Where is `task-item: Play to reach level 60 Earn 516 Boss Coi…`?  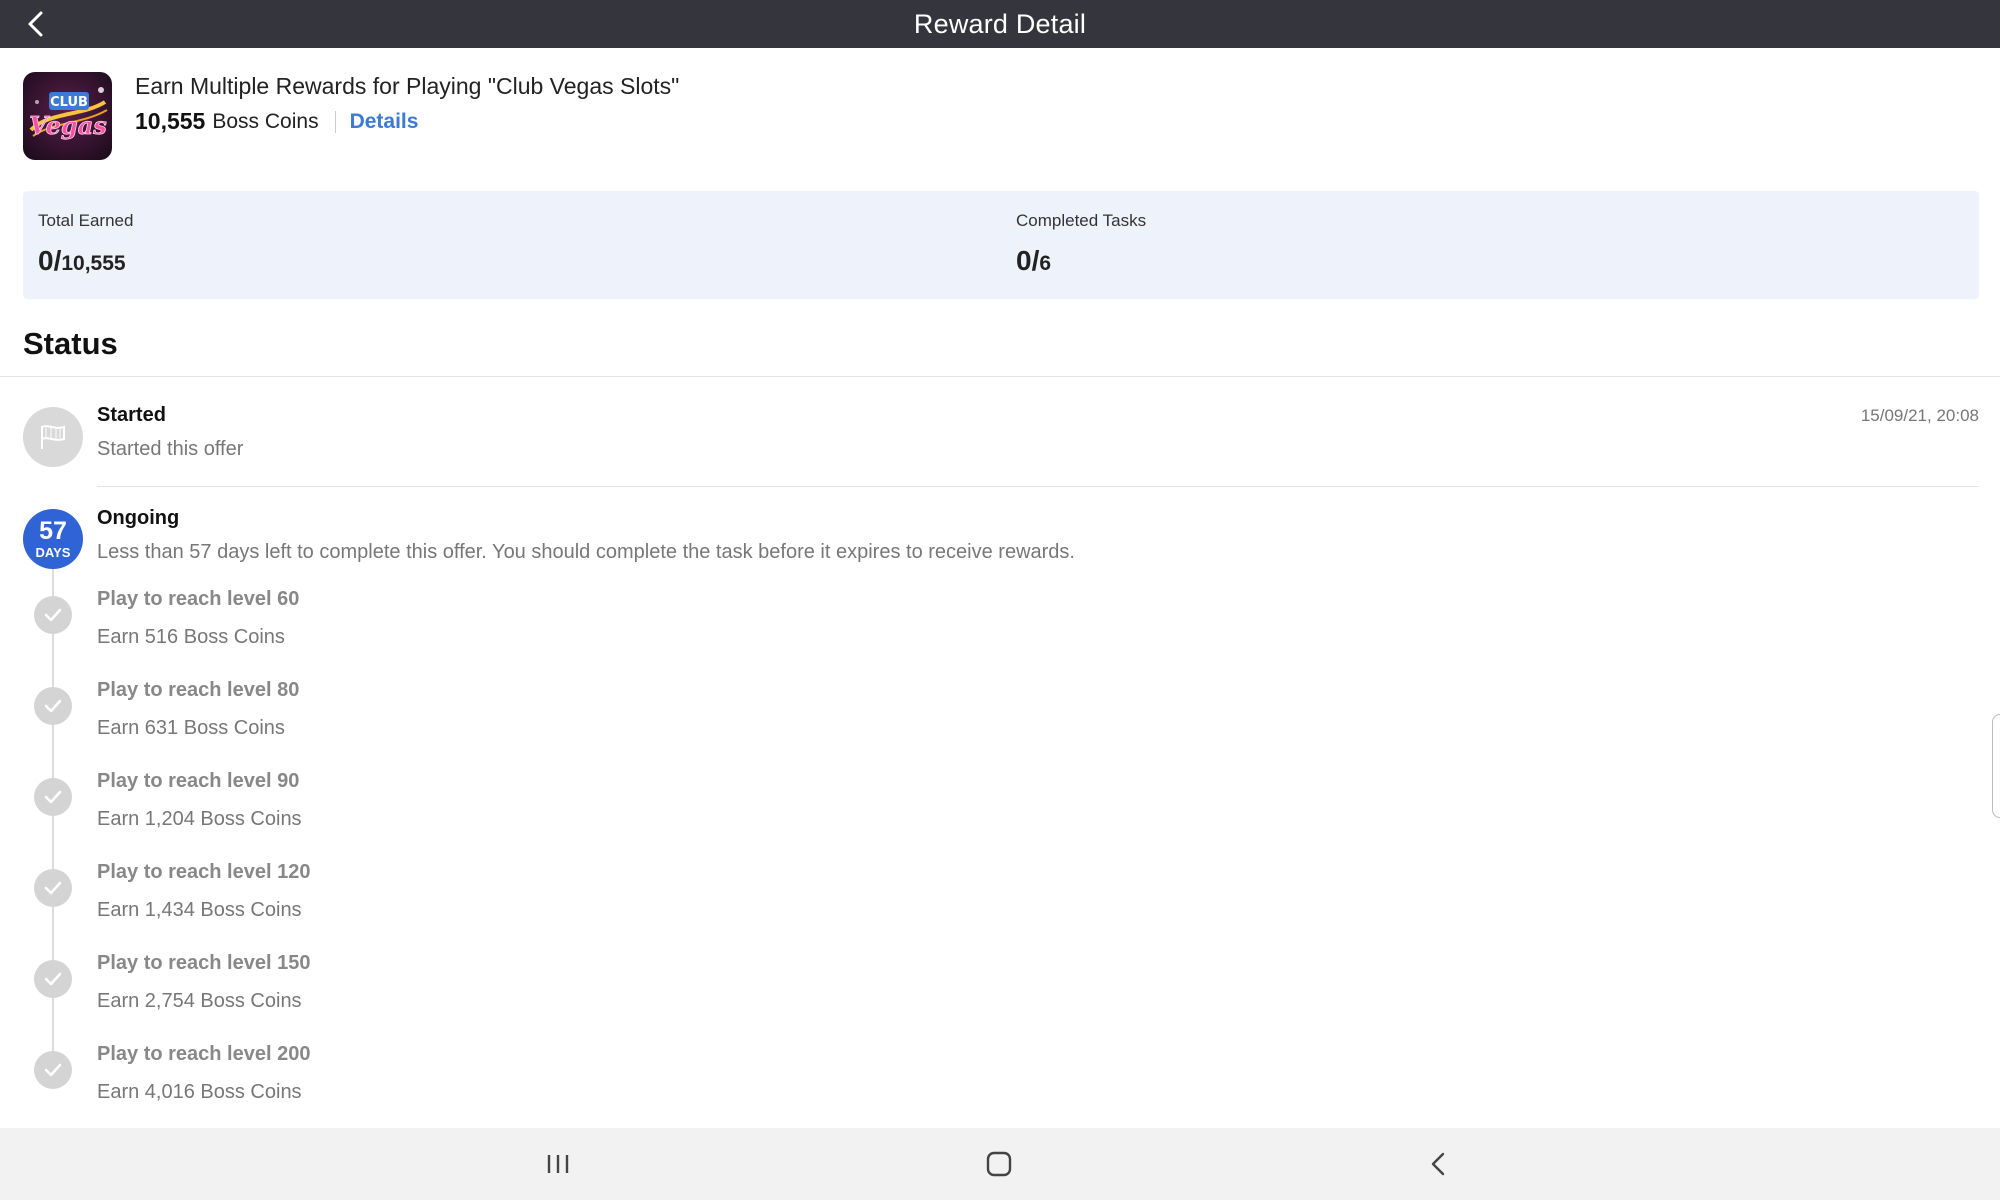 task-item: Play to reach level 60 Earn 516 Boss Coi… is located at coordinates (450, 628).